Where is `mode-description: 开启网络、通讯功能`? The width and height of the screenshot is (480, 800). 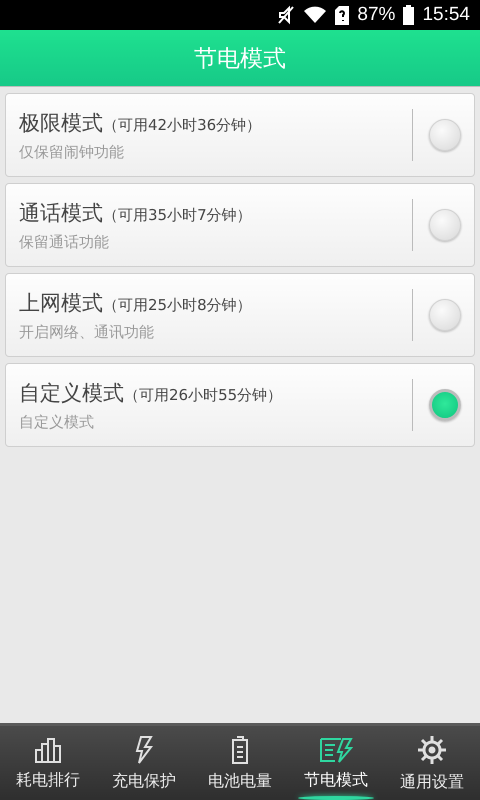
mode-description: 开启网络、通讯功能 is located at coordinates (87, 332).